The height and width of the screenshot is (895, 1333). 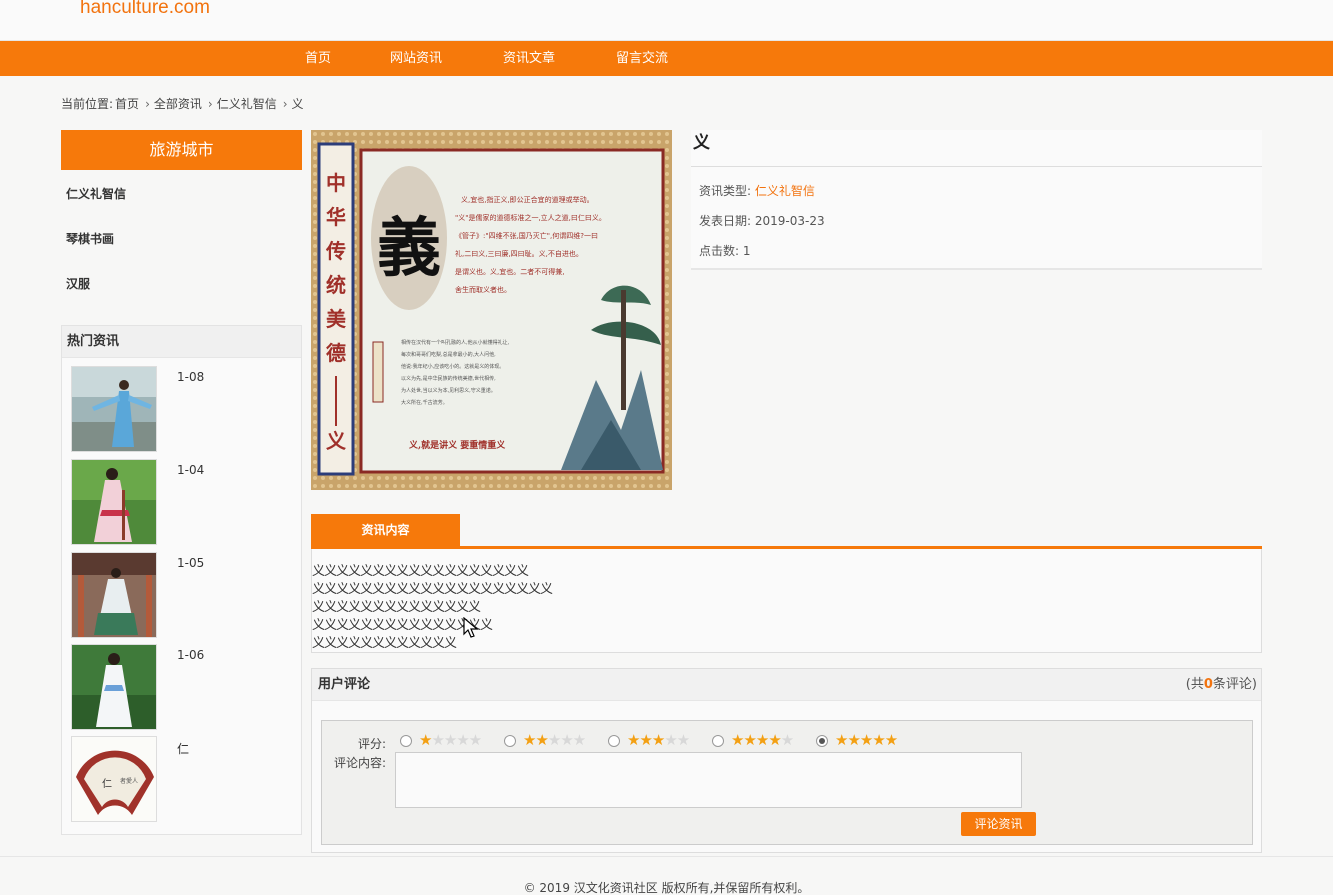 What do you see at coordinates (247, 104) in the screenshot?
I see `breadcrumb-category: 仁义礼智信` at bounding box center [247, 104].